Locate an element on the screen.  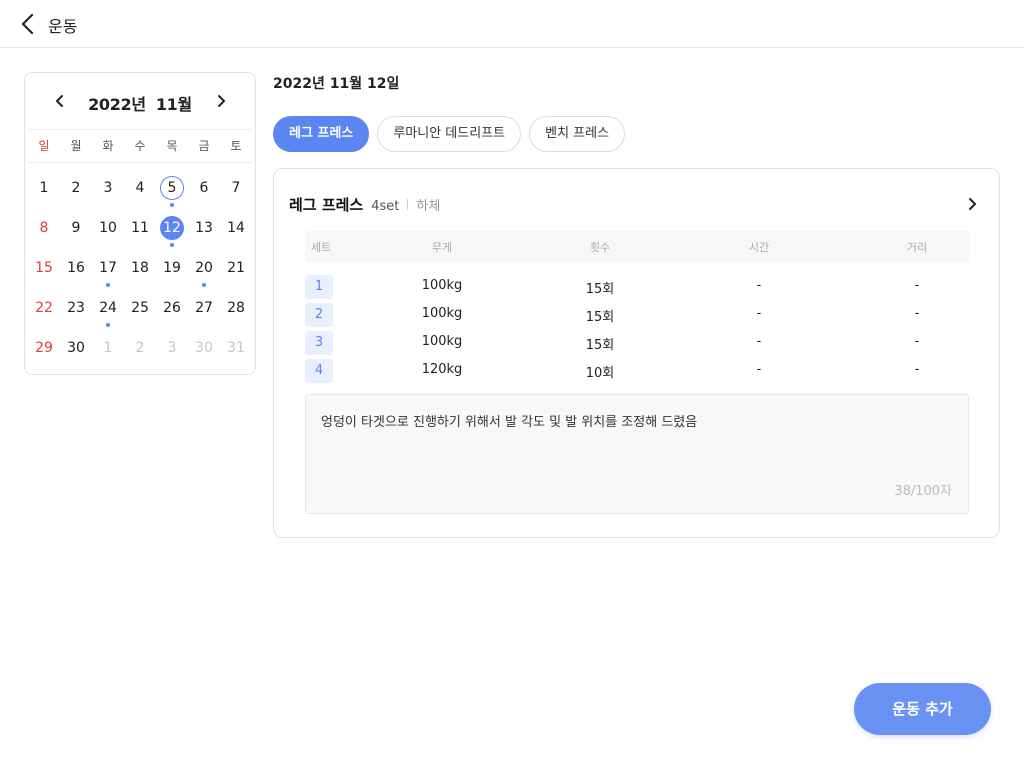
table-row: 4 120kg 10회 - - is located at coordinates (637, 371).